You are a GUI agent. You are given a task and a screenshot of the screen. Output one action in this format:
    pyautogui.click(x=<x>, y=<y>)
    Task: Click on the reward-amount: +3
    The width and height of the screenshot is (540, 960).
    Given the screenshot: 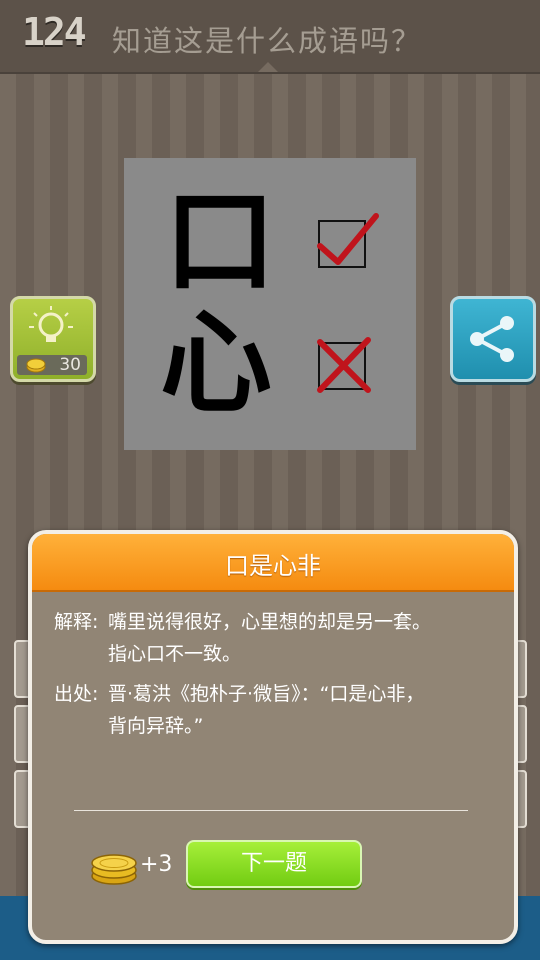 What is the action you would take?
    pyautogui.click(x=156, y=864)
    